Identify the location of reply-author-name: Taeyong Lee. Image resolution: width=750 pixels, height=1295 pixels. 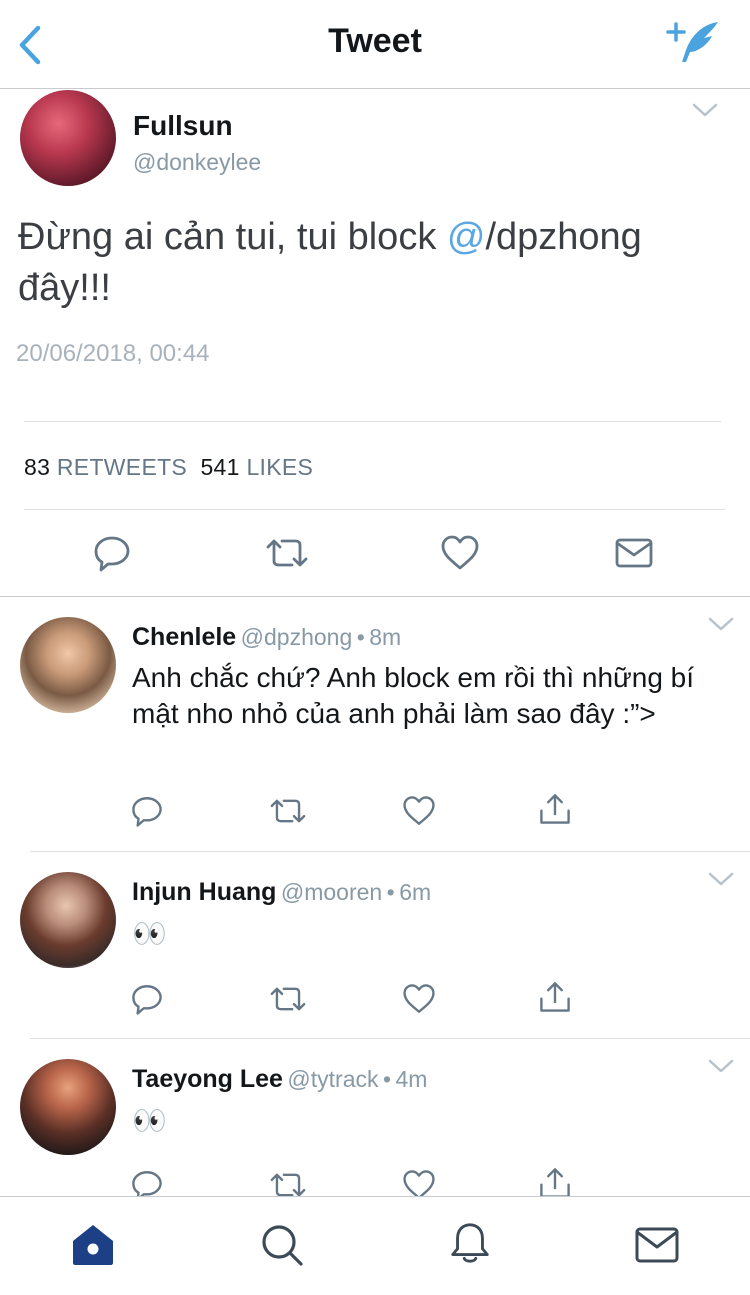
(207, 1079).